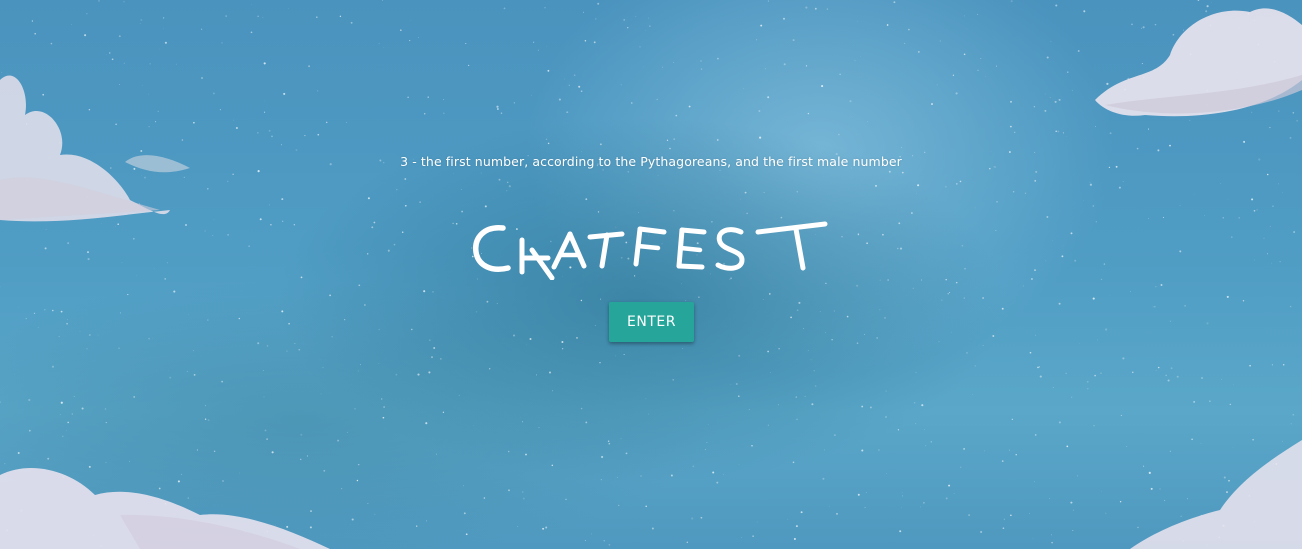 The height and width of the screenshot is (549, 1302). What do you see at coordinates (1216, 494) in the screenshot?
I see `cloud-bottom-right` at bounding box center [1216, 494].